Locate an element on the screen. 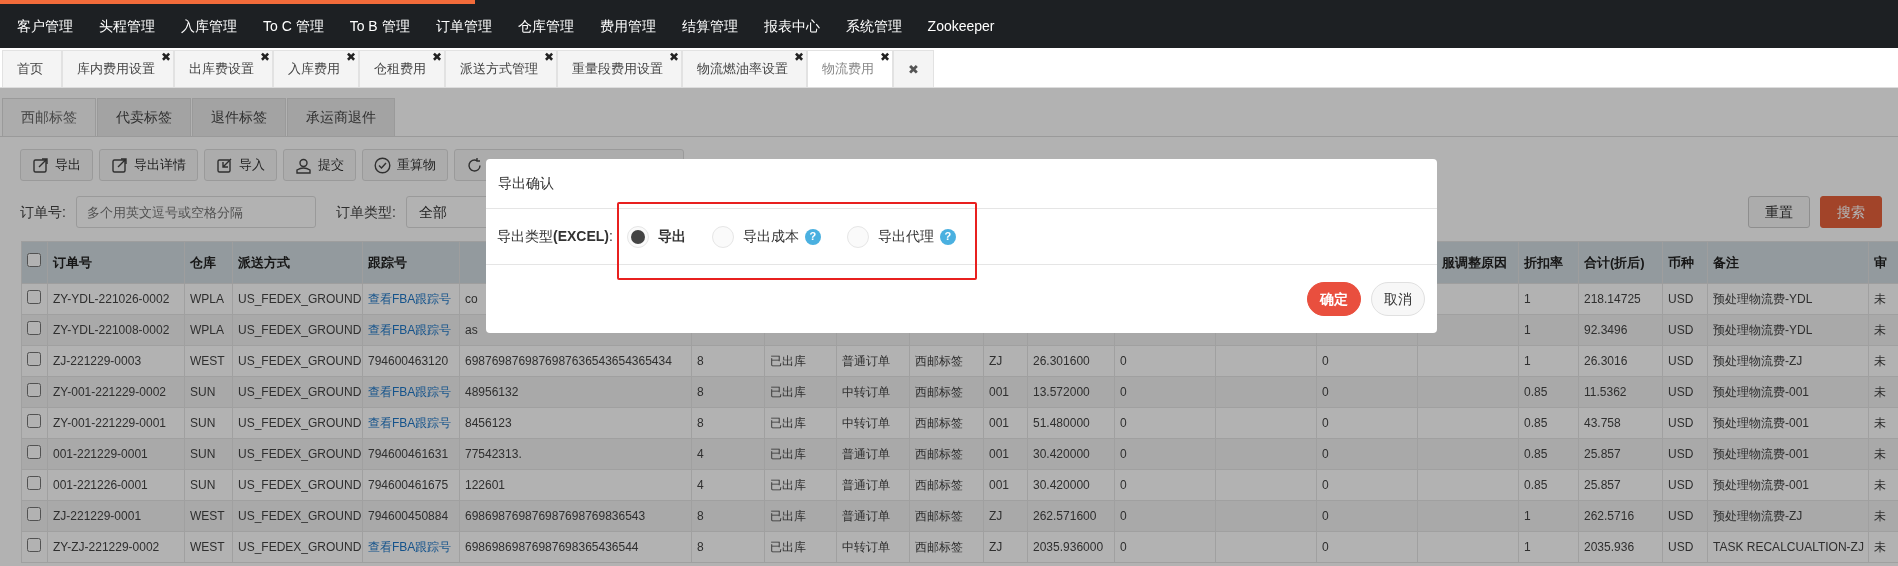 The height and width of the screenshot is (566, 1898). confirm-button: 确定 is located at coordinates (1334, 299).